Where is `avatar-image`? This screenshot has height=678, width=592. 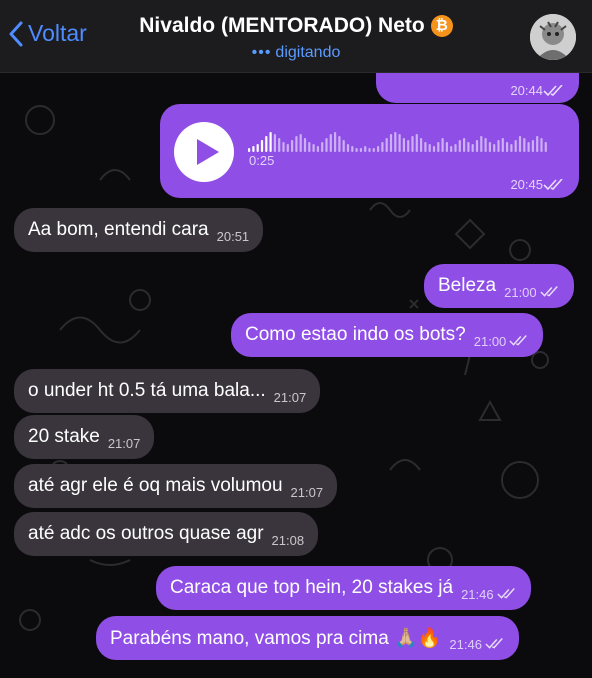 avatar-image is located at coordinates (553, 37).